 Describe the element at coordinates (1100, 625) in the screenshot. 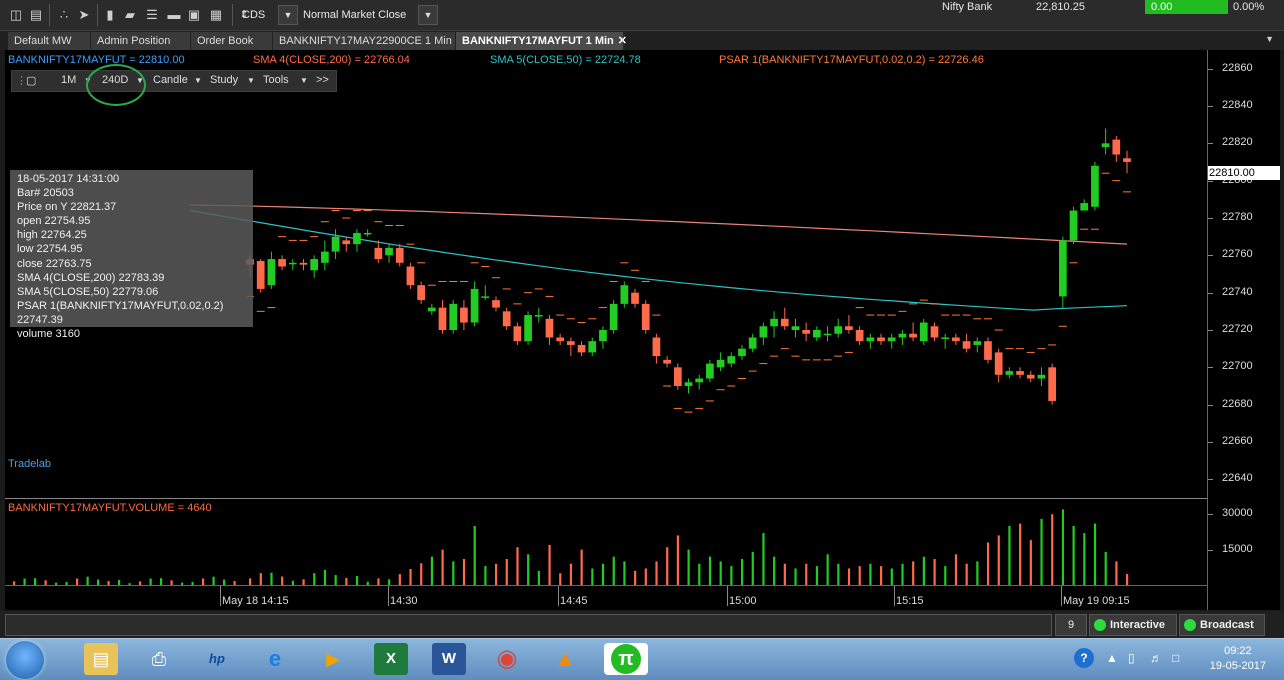

I see `connection-dot-icon` at that location.